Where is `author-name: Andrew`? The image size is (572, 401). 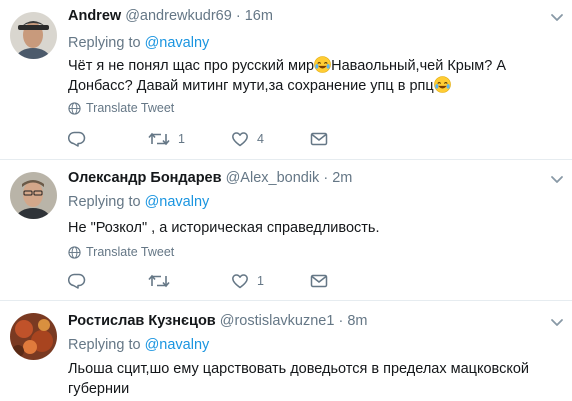
author-name: Andrew is located at coordinates (94, 16).